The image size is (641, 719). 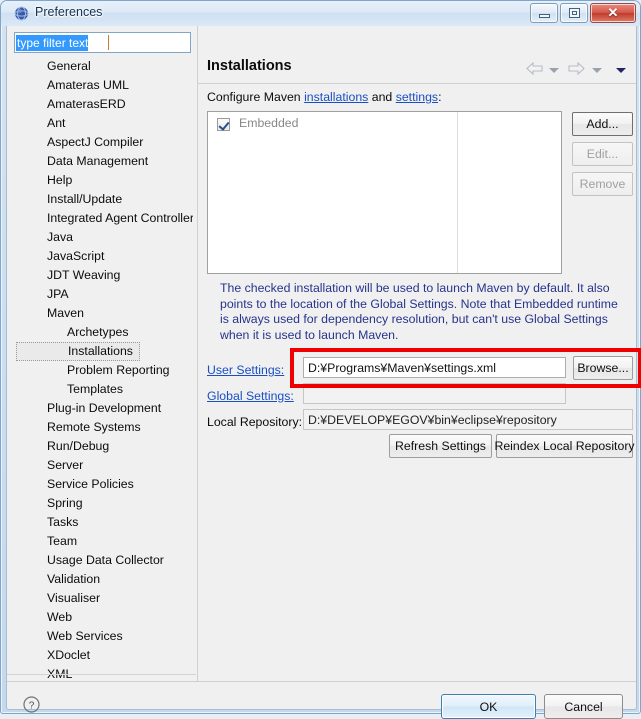 I want to click on sidebar-item-run-debug: Run/Debug, so click(x=103, y=446).